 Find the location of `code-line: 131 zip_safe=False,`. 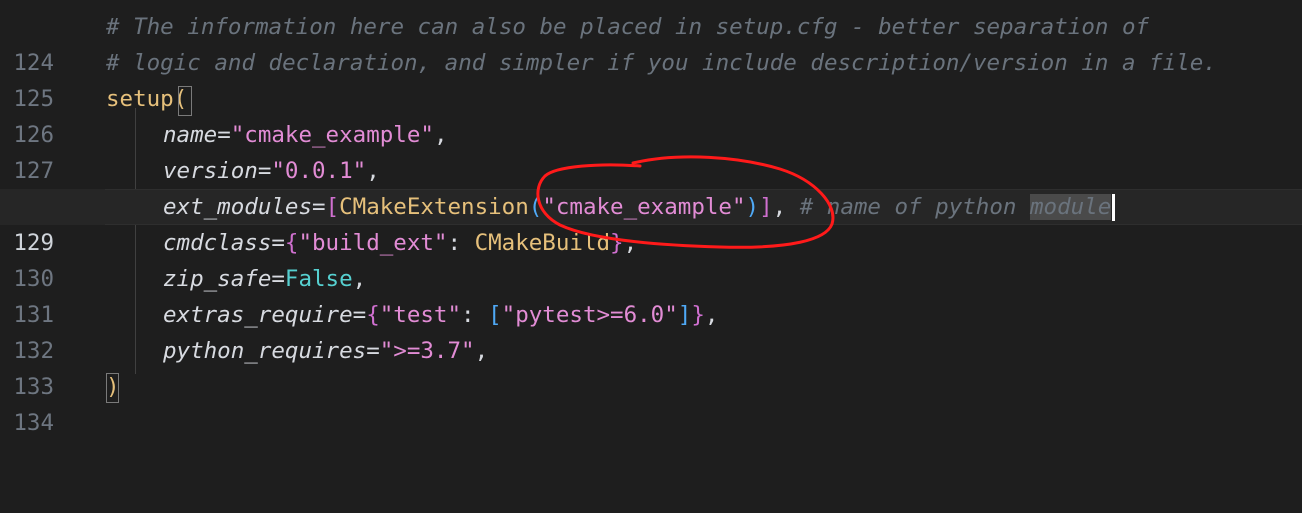

code-line: 131 zip_safe=False, is located at coordinates (651, 294).